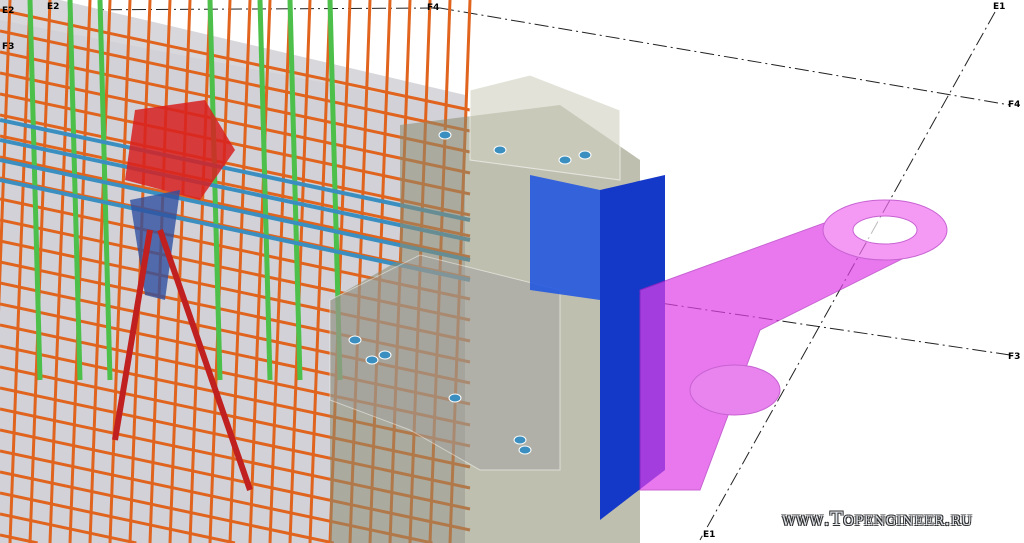  I want to click on steel-plate, so click(565, 237).